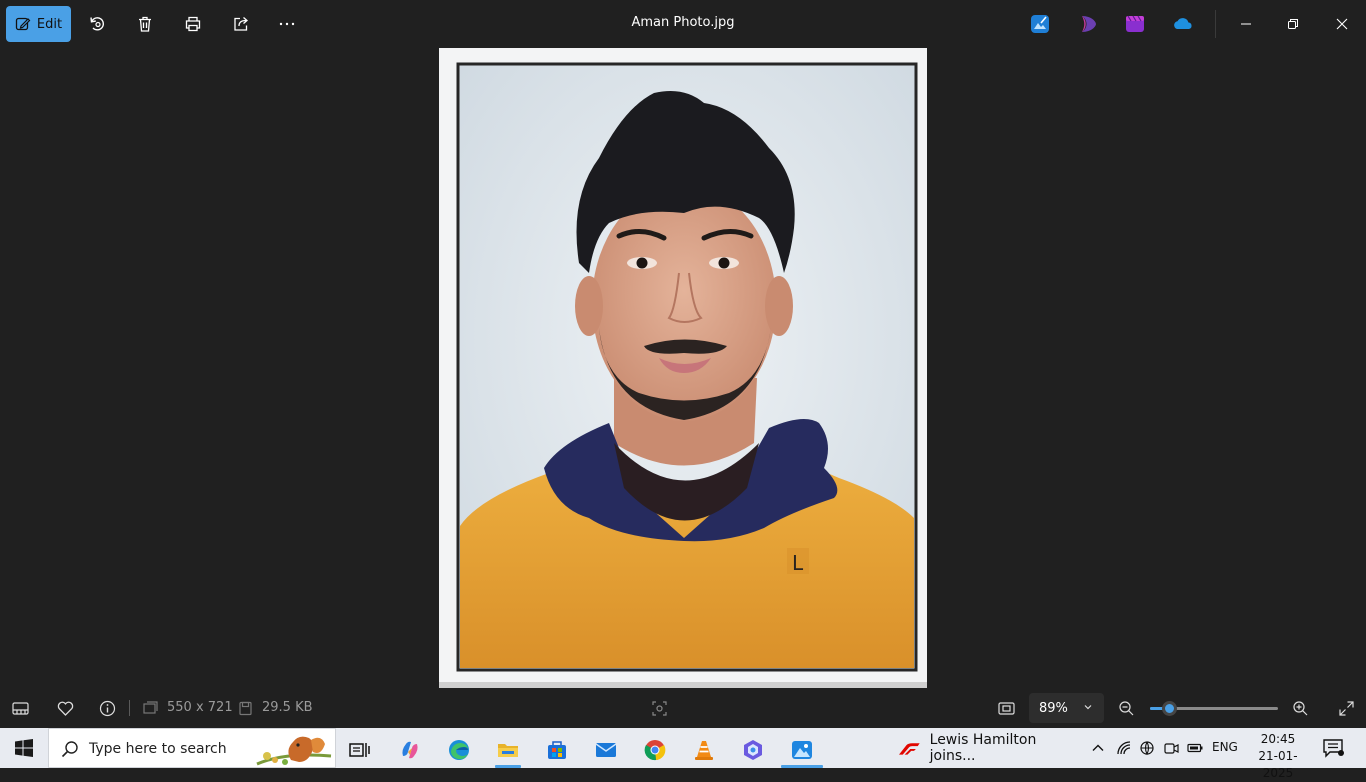  Describe the element at coordinates (294, 749) in the screenshot. I see `search-highlight-squirrel-icon` at that location.